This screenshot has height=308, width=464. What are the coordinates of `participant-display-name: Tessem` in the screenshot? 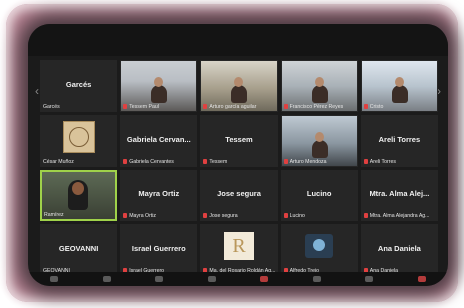 It's located at (239, 139).